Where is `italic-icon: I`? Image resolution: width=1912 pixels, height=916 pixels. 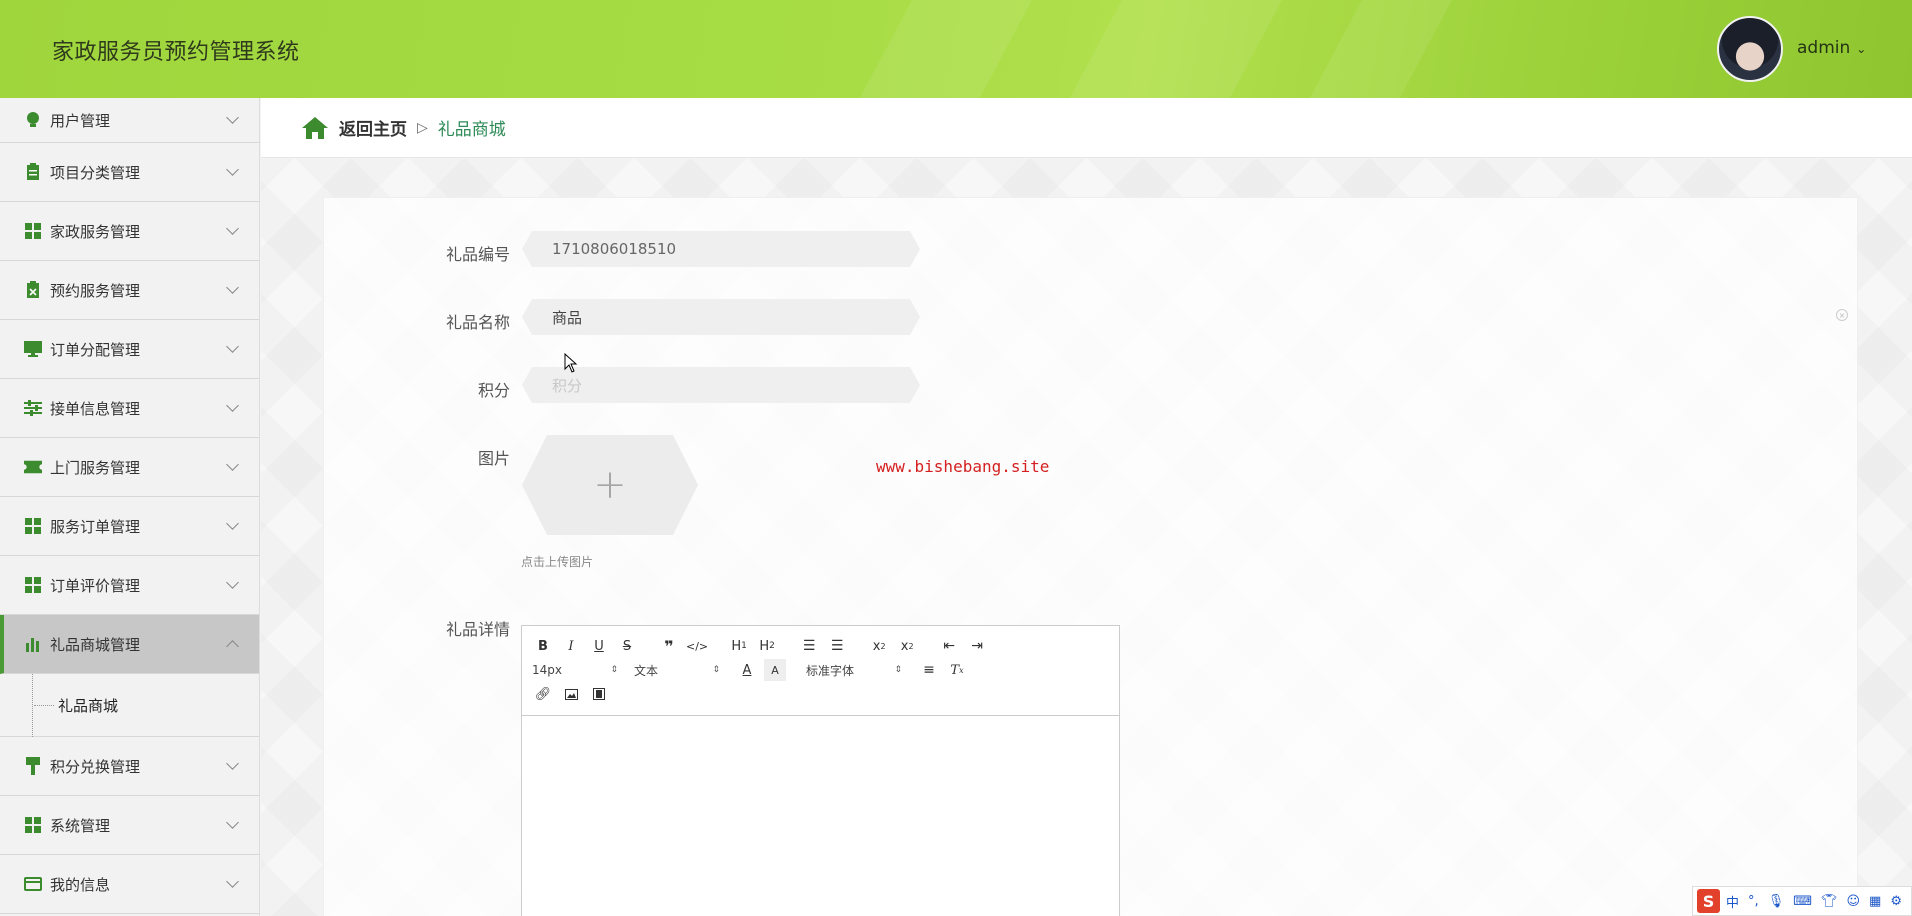
italic-icon: I is located at coordinates (571, 646).